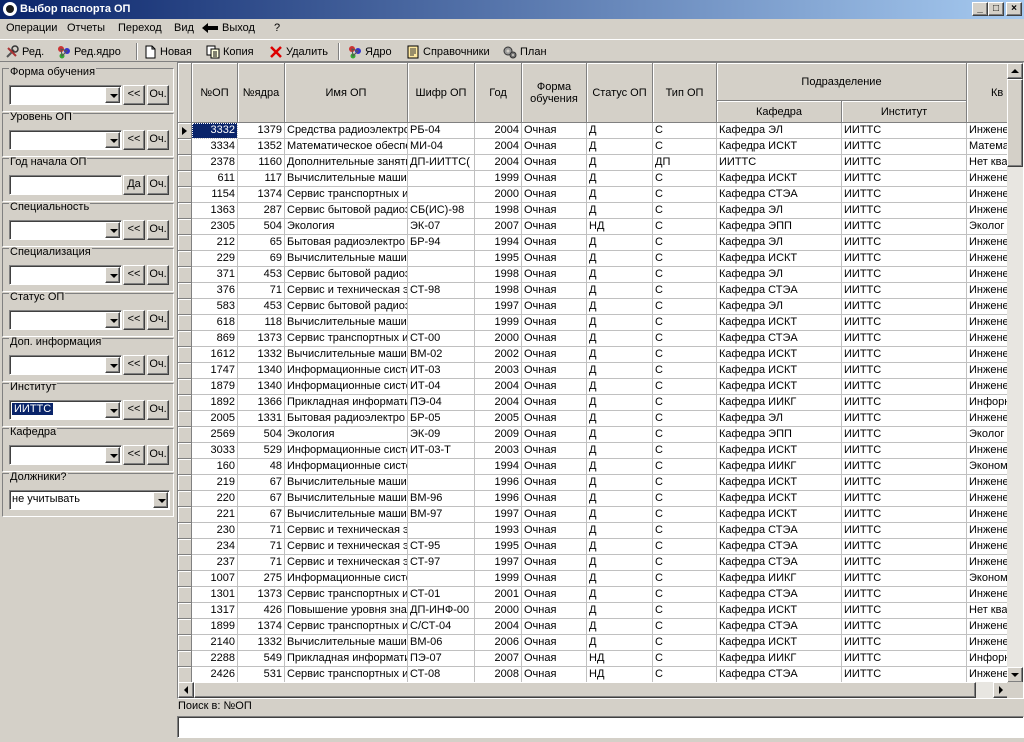 The height and width of the screenshot is (742, 1024). I want to click on cell-year: 1997, so click(498, 563).